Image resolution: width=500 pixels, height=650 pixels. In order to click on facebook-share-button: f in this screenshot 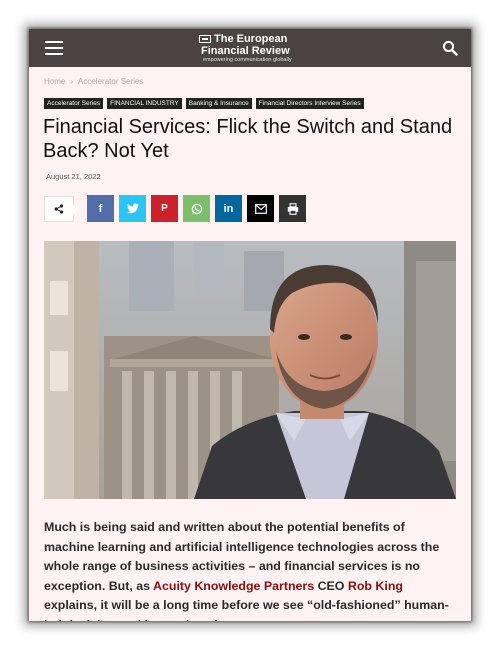, I will do `click(100, 208)`.